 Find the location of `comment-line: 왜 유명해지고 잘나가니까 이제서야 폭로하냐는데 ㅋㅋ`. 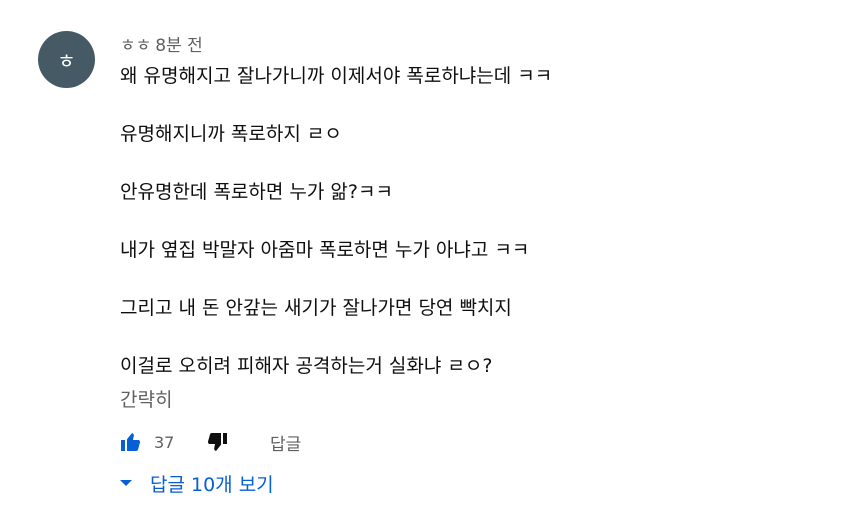

comment-line: 왜 유명해지고 잘나가니까 이제서야 폭로하냐는데 ㅋㅋ is located at coordinates (336, 76).